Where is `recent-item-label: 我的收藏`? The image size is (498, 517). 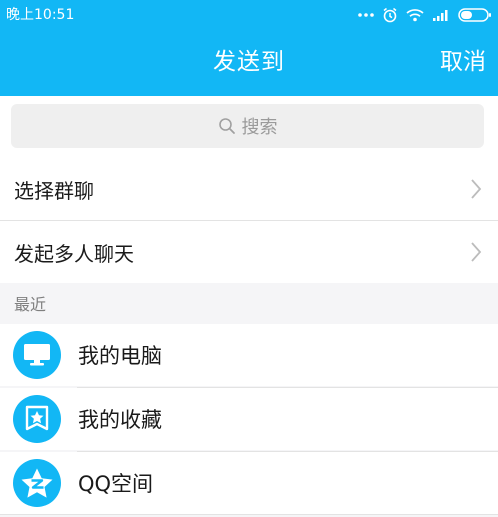 recent-item-label: 我的收藏 is located at coordinates (120, 420).